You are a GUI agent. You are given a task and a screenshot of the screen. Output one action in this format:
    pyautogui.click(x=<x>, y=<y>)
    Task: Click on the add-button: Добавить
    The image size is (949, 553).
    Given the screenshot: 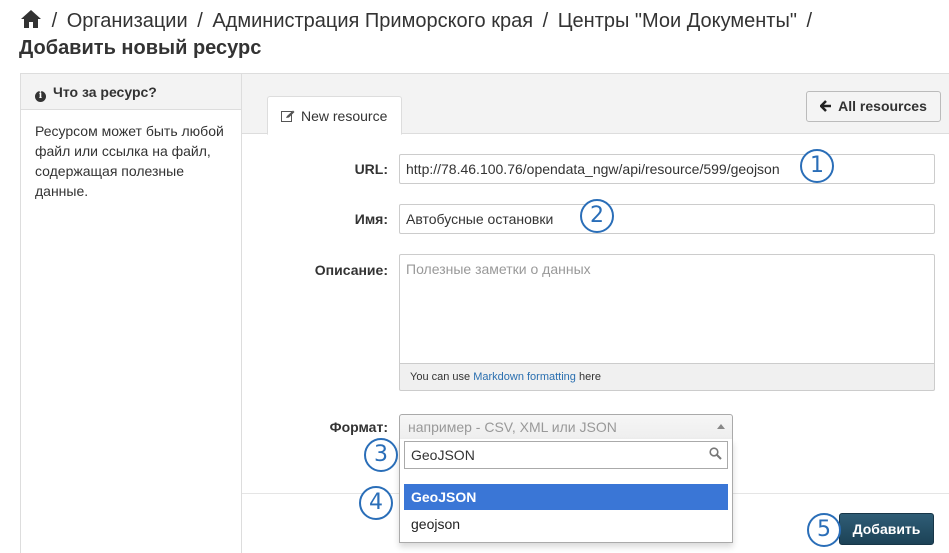 What is the action you would take?
    pyautogui.click(x=886, y=529)
    